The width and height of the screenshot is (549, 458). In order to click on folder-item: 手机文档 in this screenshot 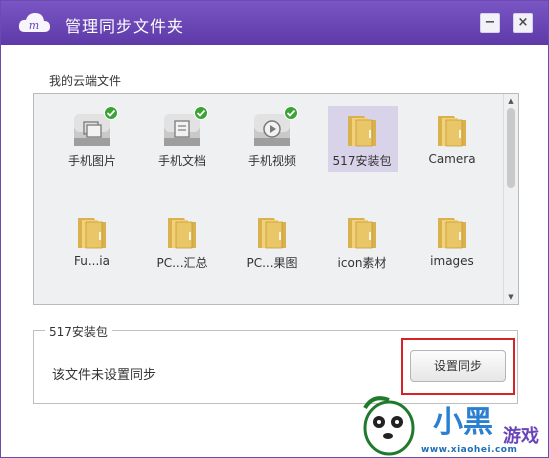, I will do `click(182, 138)`.